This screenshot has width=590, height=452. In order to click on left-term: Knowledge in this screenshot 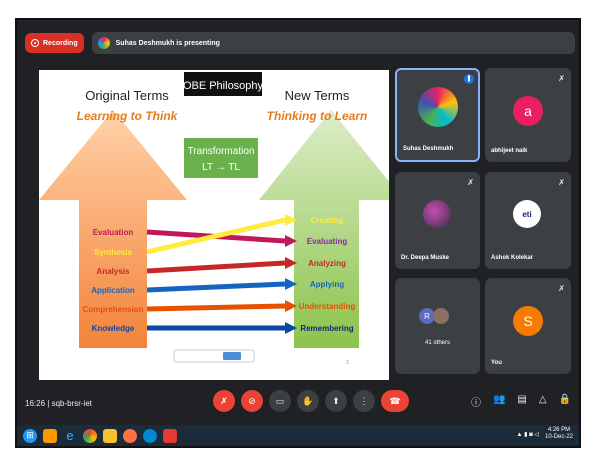, I will do `click(113, 328)`.